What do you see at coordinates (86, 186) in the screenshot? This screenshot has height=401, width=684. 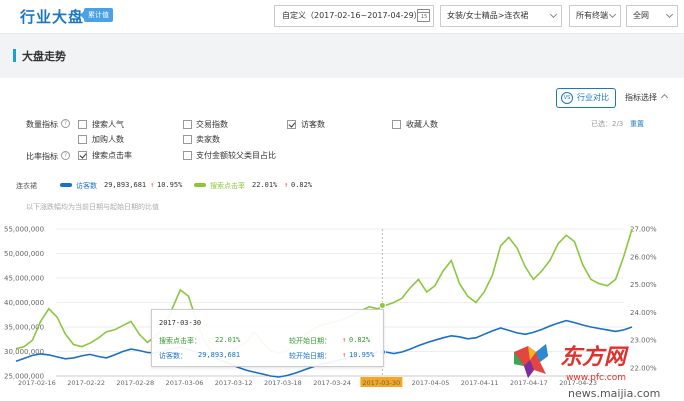 I see `legend-name-visitors: 访客数` at bounding box center [86, 186].